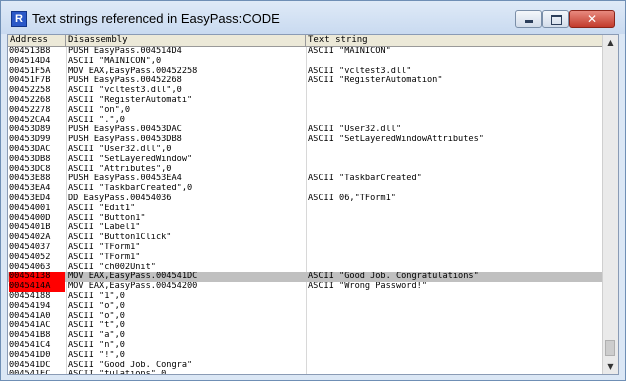 This screenshot has height=381, width=626. What do you see at coordinates (125, 91) in the screenshot?
I see `disassembly-cell: ASCII "vcltest3.dll",0` at bounding box center [125, 91].